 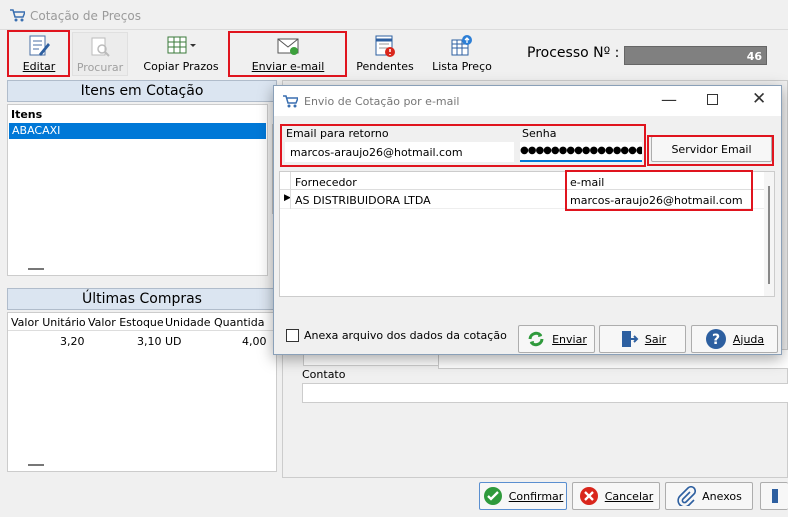 I want to click on close-icon: ✕, so click(x=759, y=99).